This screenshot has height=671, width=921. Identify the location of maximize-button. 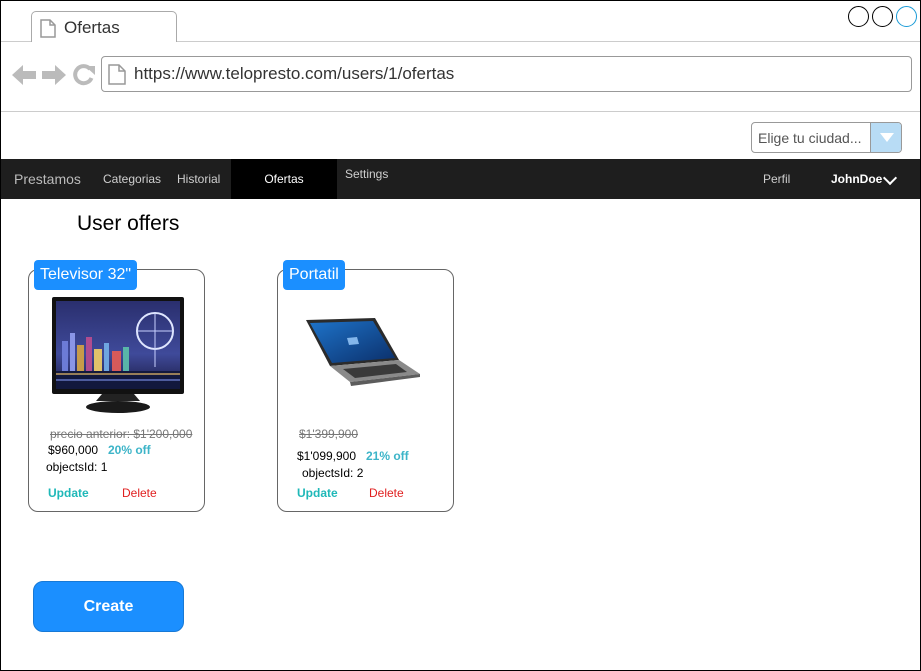
(882, 16).